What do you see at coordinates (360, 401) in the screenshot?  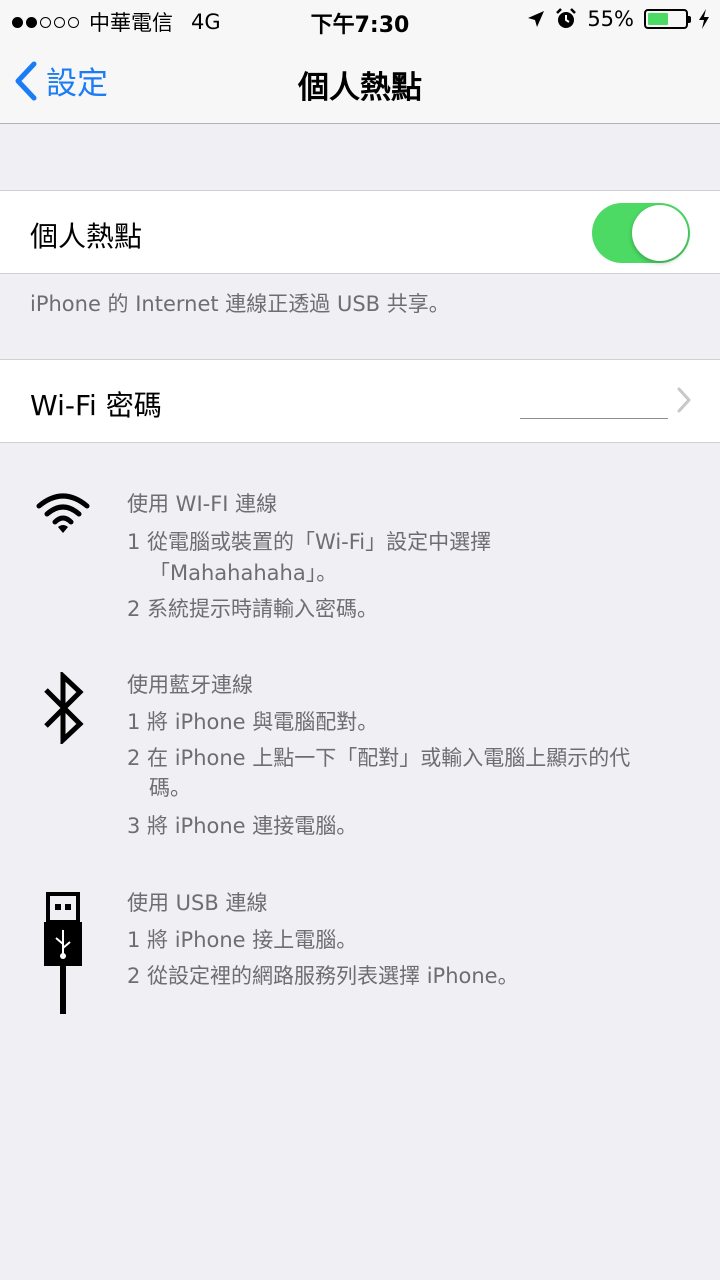 I see `wifi-password-cell: Wi-Fi 密碼` at bounding box center [360, 401].